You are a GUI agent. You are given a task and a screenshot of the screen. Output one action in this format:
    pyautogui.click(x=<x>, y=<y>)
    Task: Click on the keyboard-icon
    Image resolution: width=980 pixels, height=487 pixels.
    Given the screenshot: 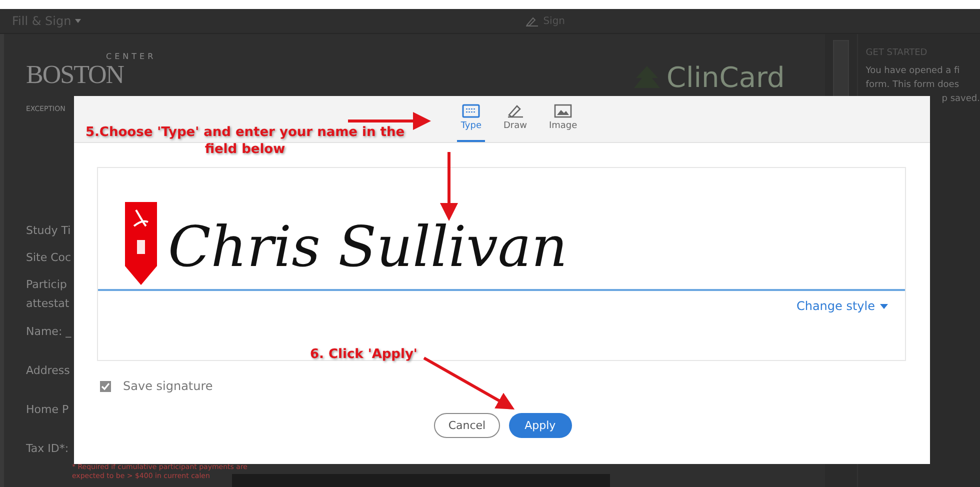 What is the action you would take?
    pyautogui.click(x=471, y=111)
    